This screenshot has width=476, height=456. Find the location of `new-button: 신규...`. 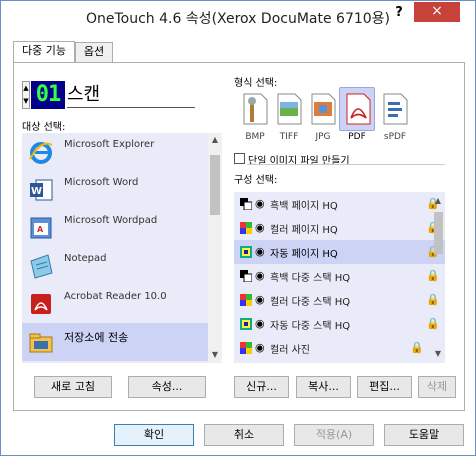

new-button: 신규... is located at coordinates (261, 387).